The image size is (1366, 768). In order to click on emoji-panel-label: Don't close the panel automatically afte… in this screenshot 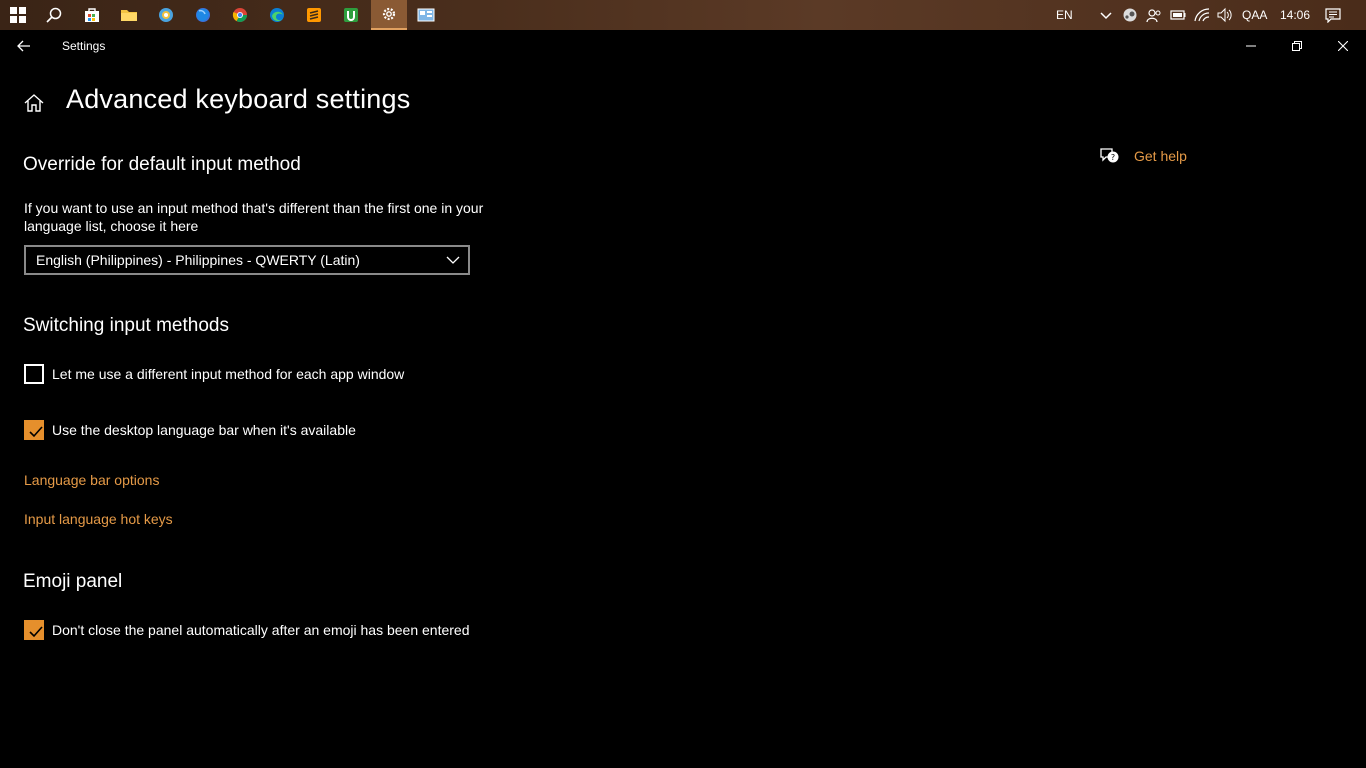, I will do `click(261, 630)`.